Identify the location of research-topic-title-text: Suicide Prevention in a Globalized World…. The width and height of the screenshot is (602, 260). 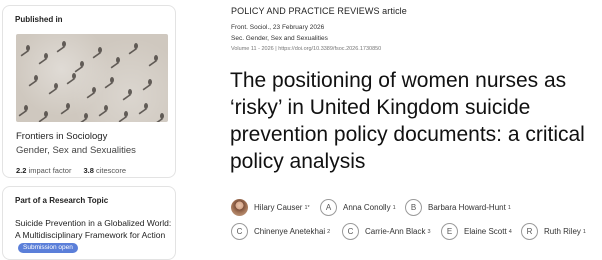
(93, 229).